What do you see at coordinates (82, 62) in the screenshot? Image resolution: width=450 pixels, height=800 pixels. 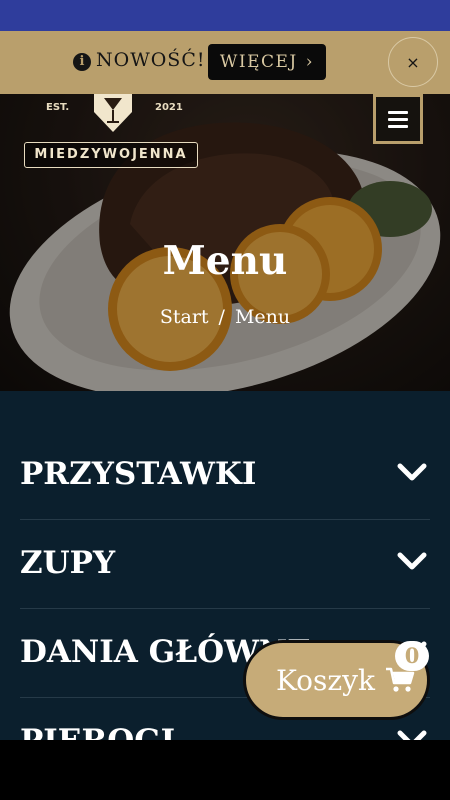 I see `info-icon: i` at bounding box center [82, 62].